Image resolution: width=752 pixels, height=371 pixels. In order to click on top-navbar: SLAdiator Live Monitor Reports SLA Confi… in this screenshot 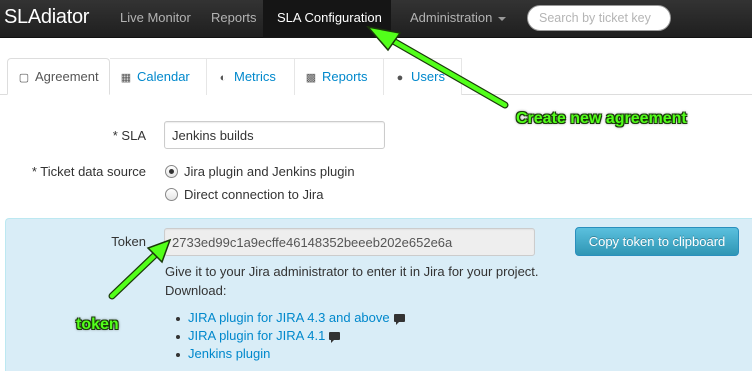, I will do `click(376, 19)`.